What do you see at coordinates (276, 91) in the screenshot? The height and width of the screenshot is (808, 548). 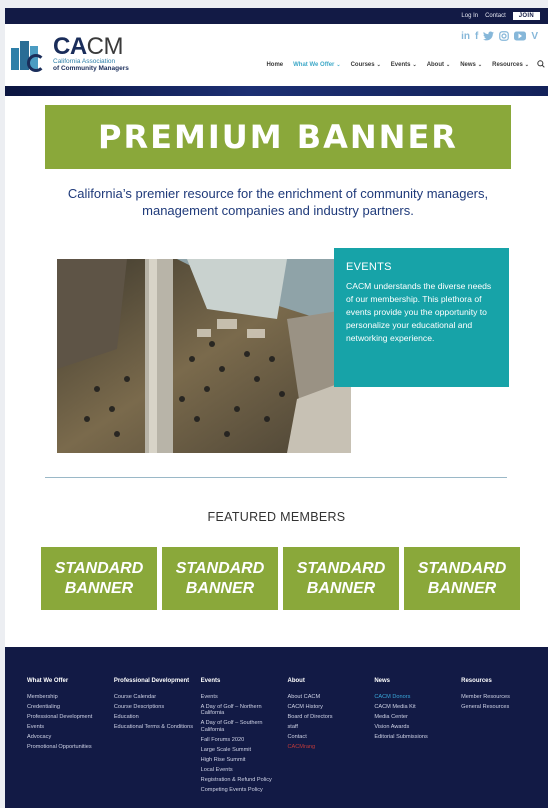 I see `hero-strip` at bounding box center [276, 91].